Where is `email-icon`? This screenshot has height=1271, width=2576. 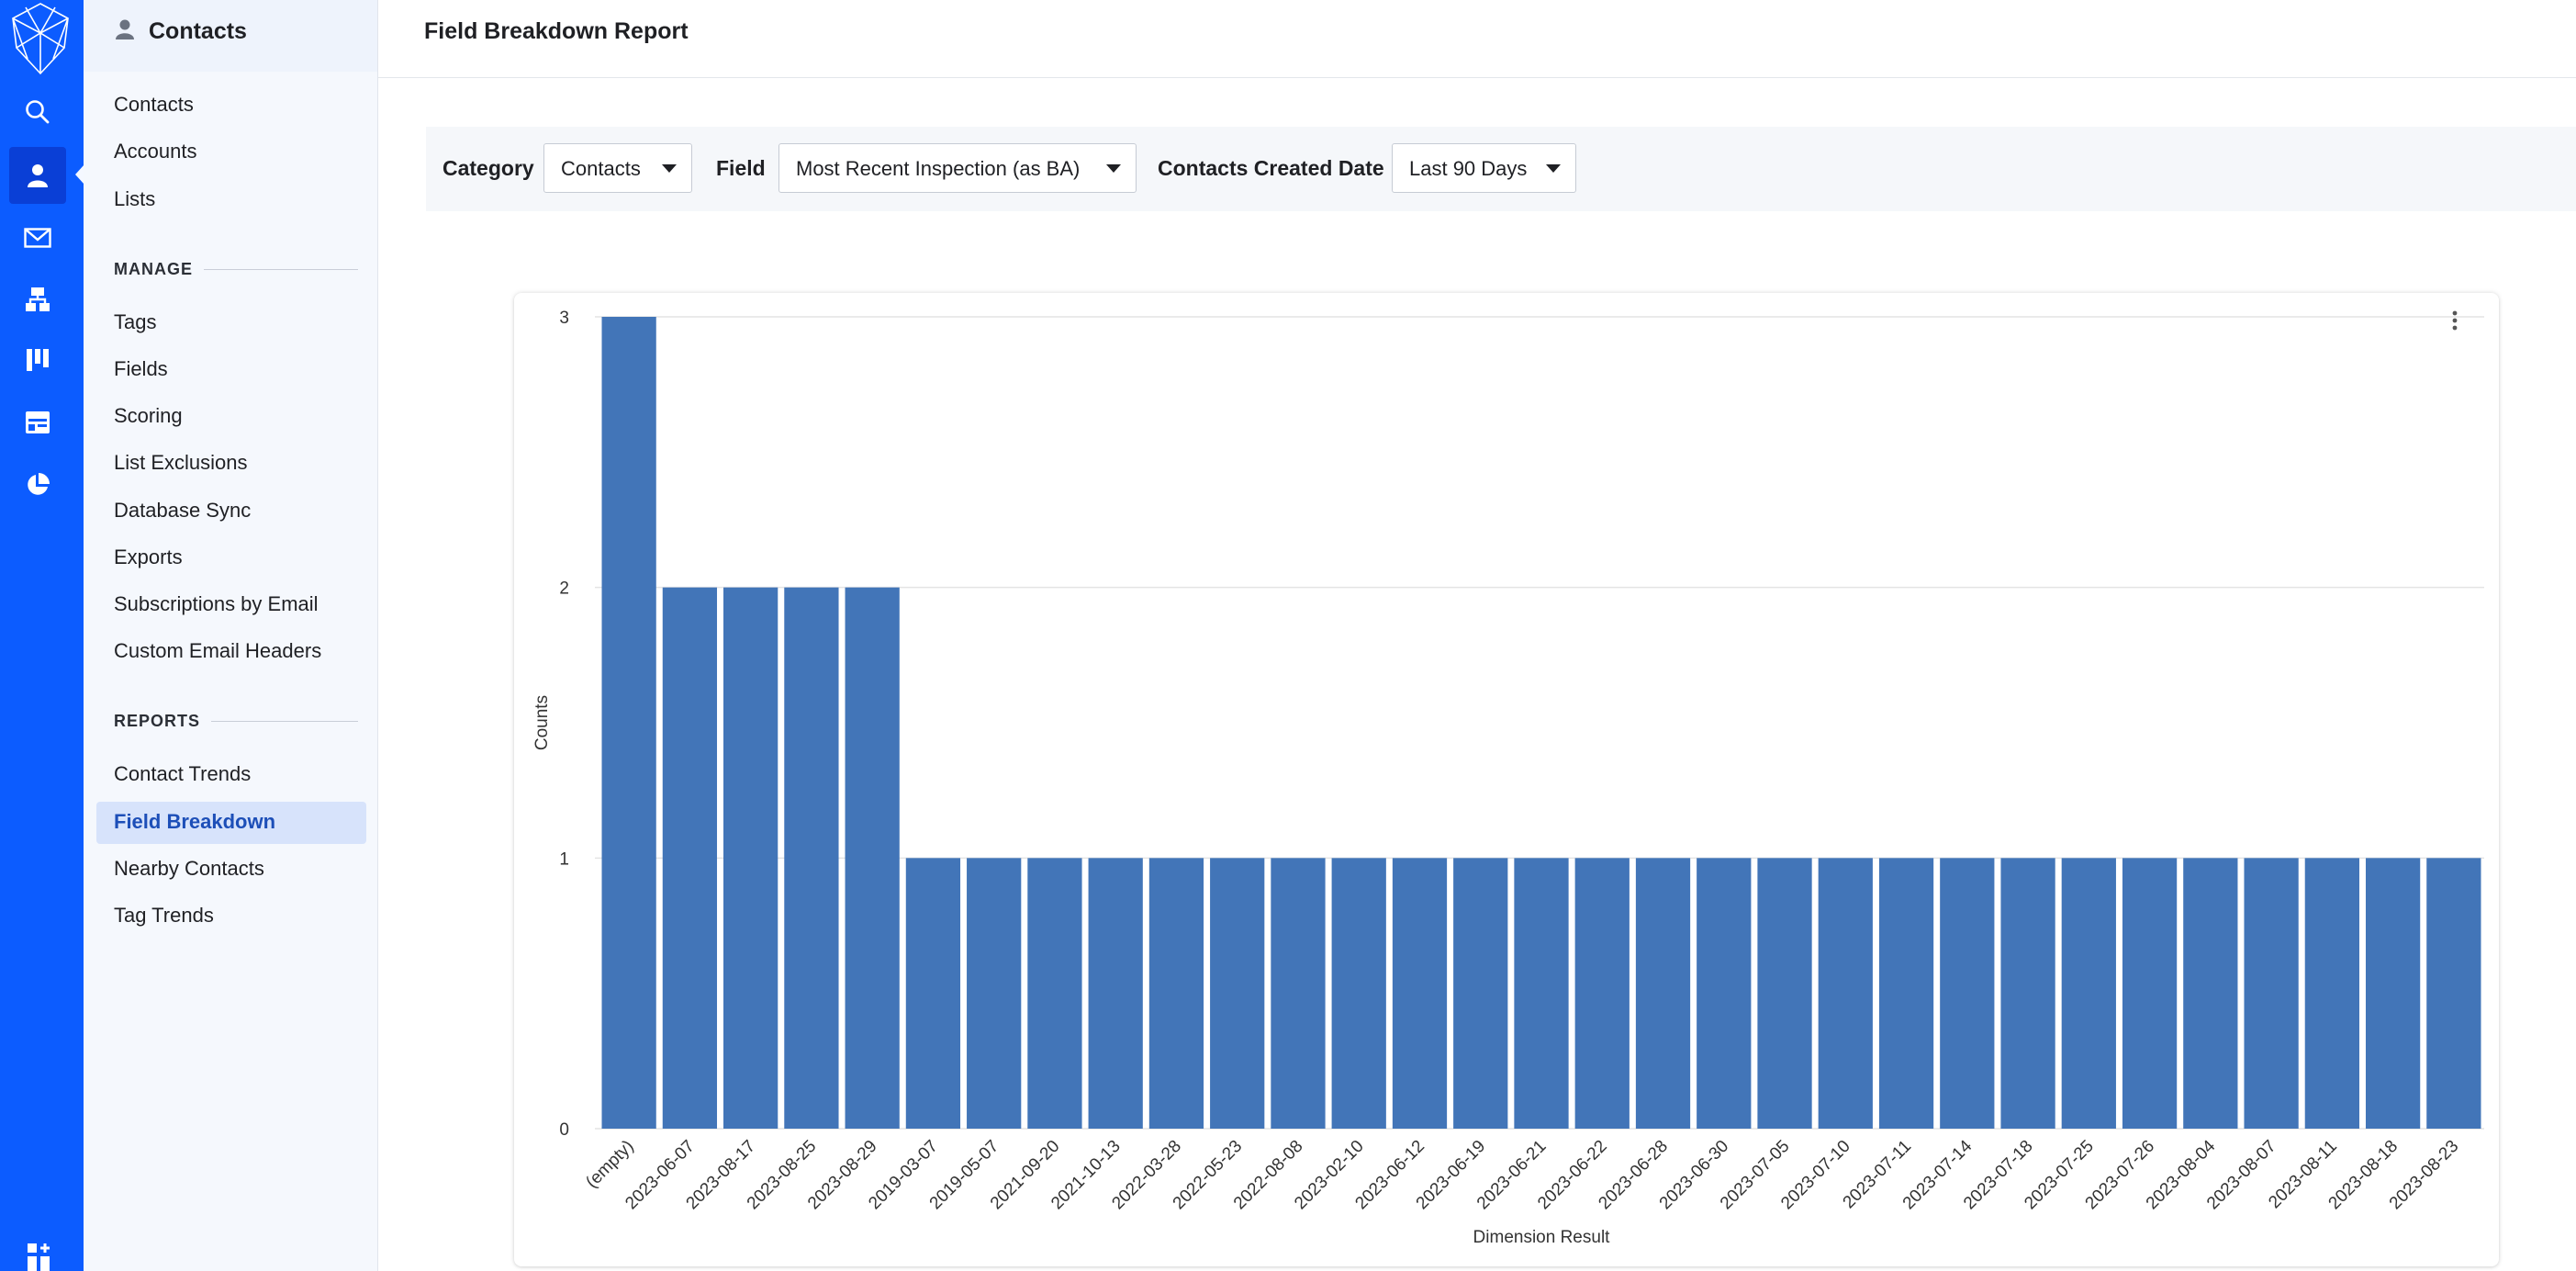 email-icon is located at coordinates (38, 238).